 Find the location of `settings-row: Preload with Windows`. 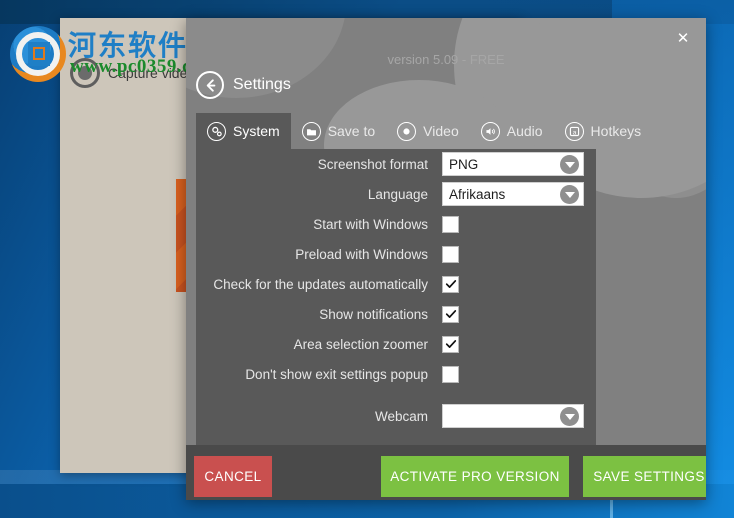

settings-row: Preload with Windows is located at coordinates (396, 254).